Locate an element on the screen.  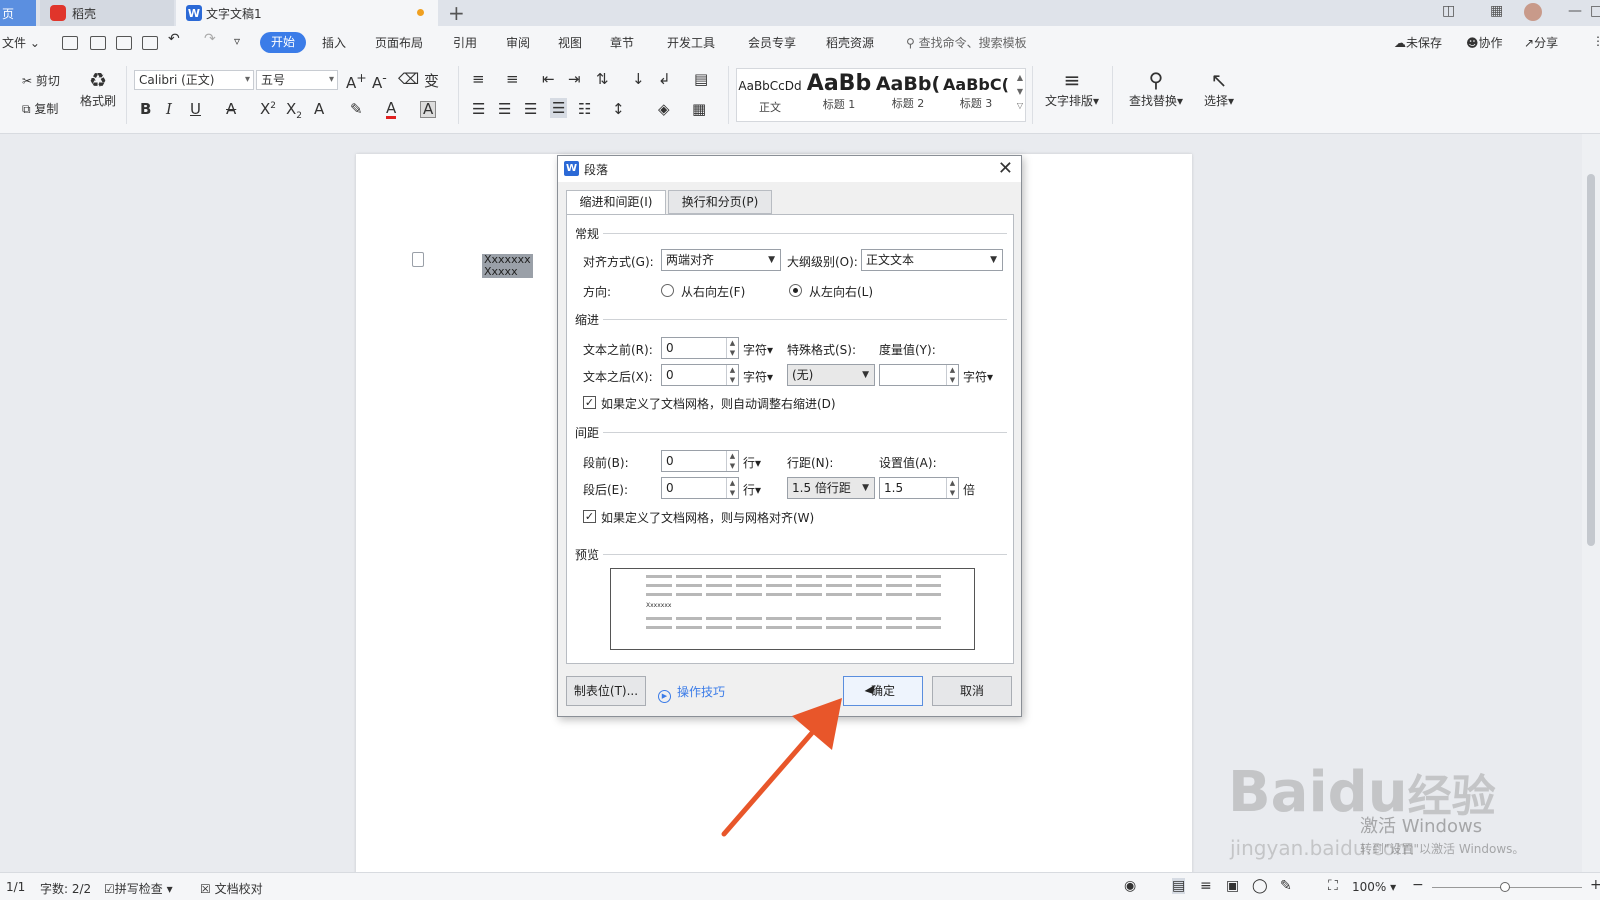
find-replace-button: ⚲ 查找替换▾ is located at coordinates (1156, 88).